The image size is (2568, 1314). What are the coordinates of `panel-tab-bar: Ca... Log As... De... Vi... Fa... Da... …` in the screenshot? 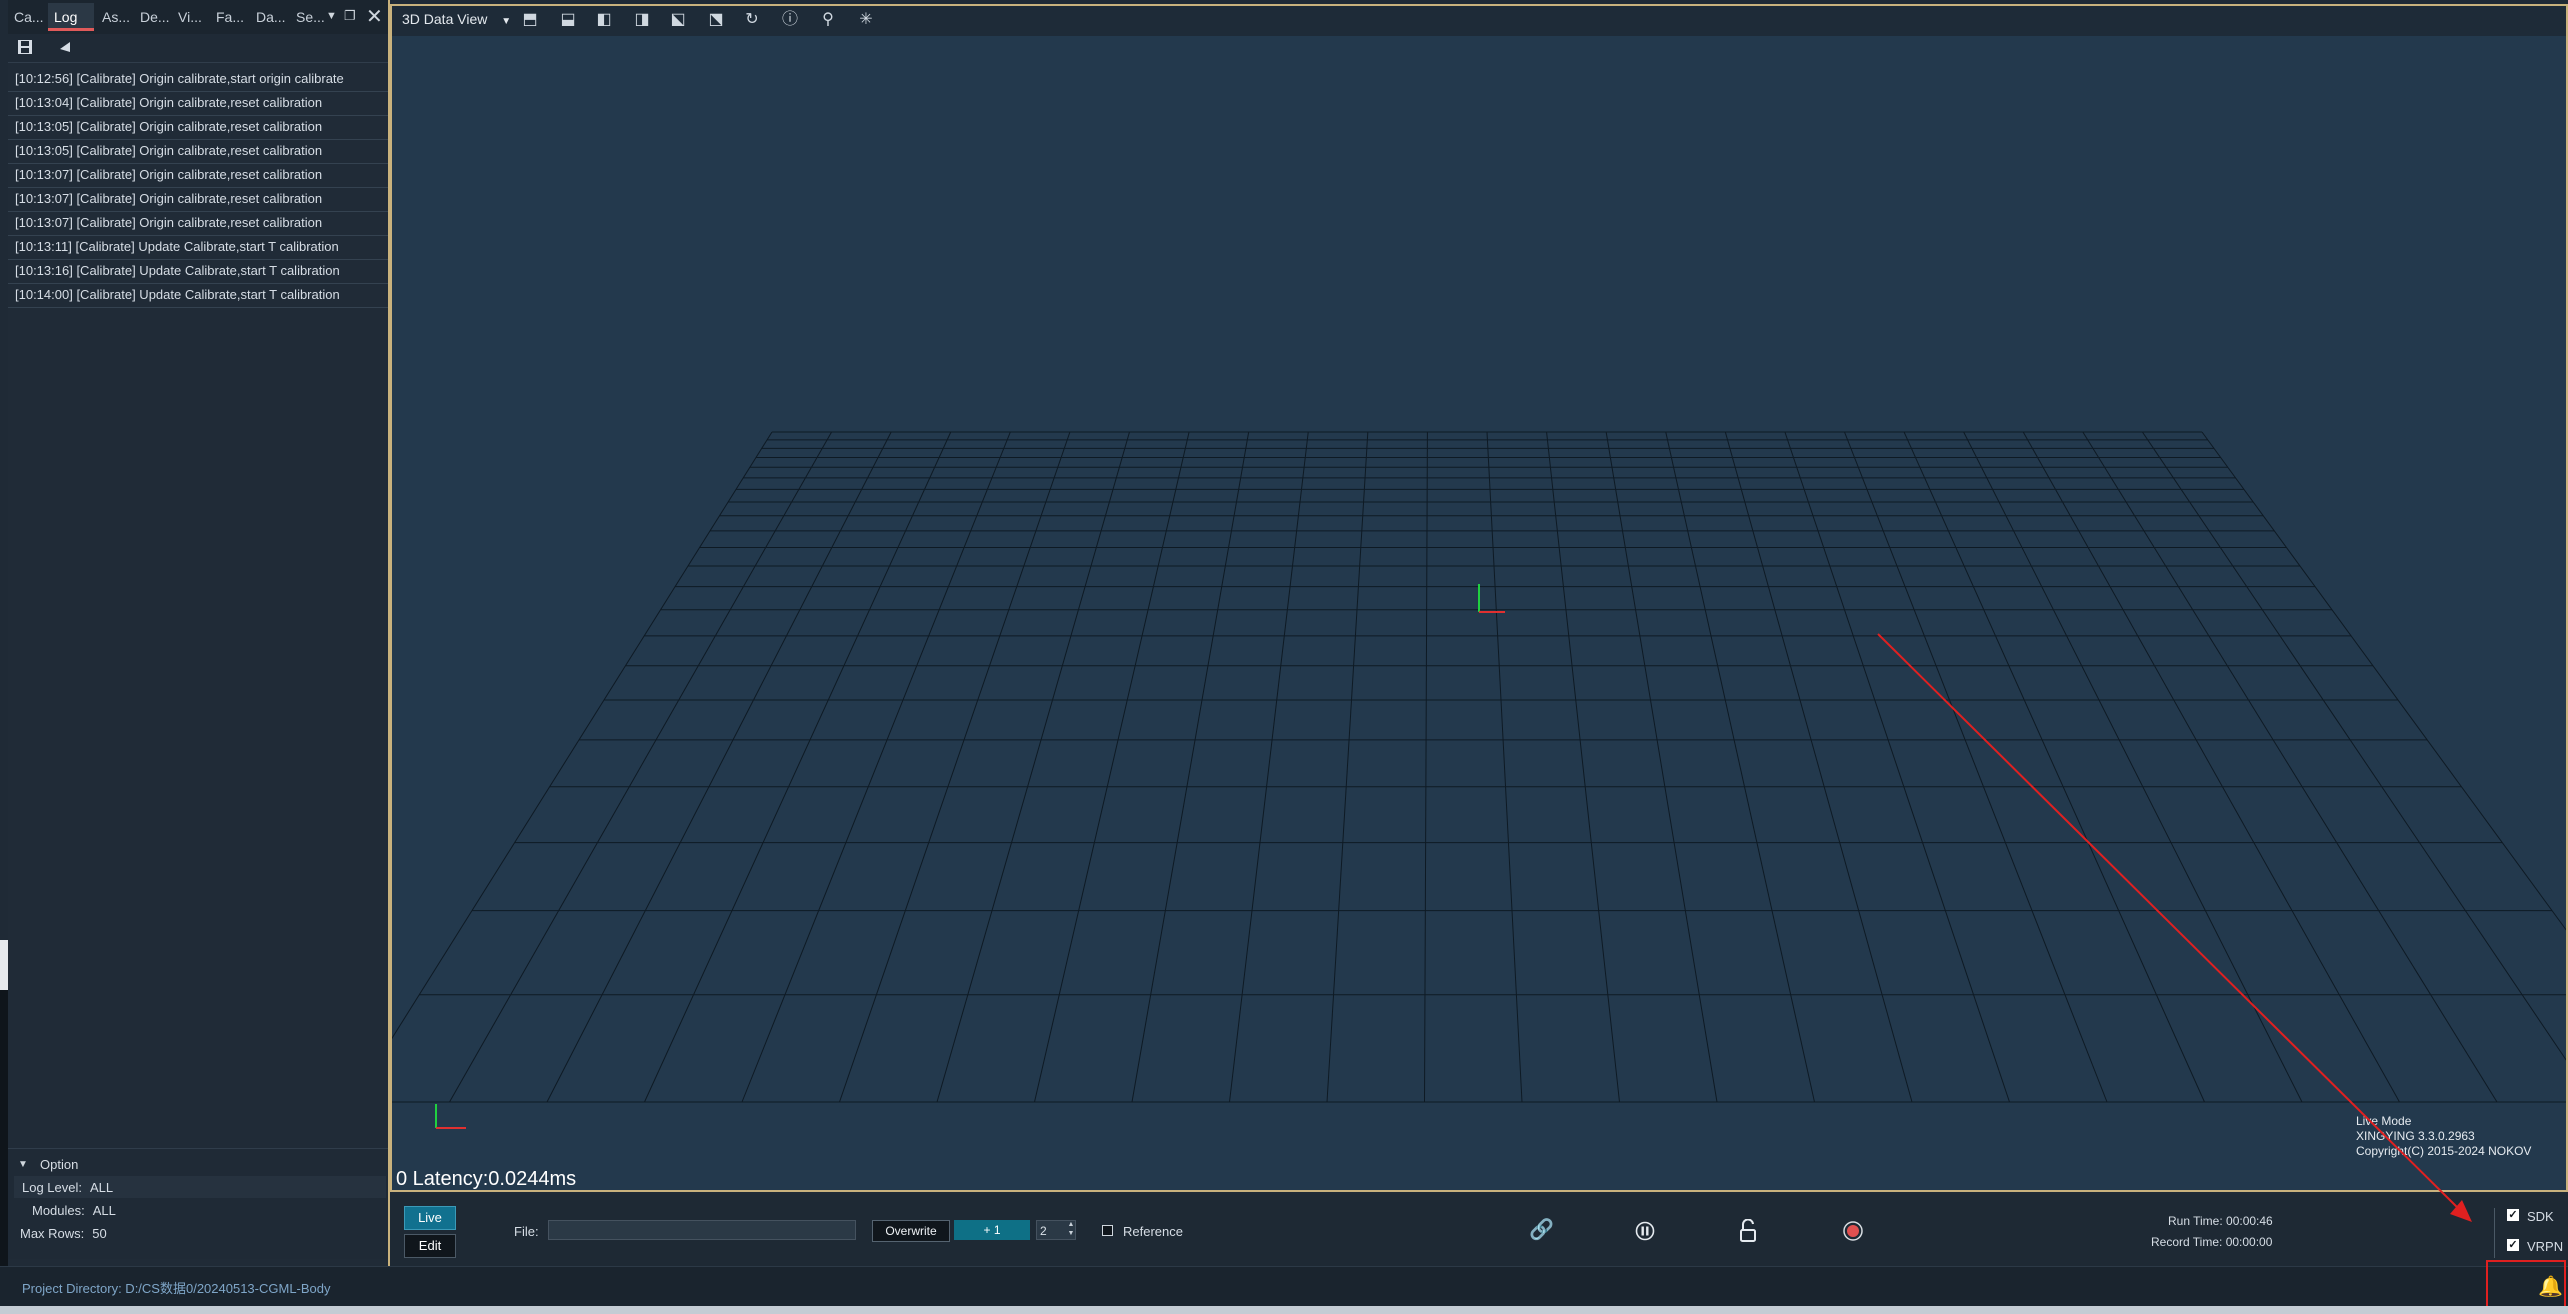 It's located at (198, 17).